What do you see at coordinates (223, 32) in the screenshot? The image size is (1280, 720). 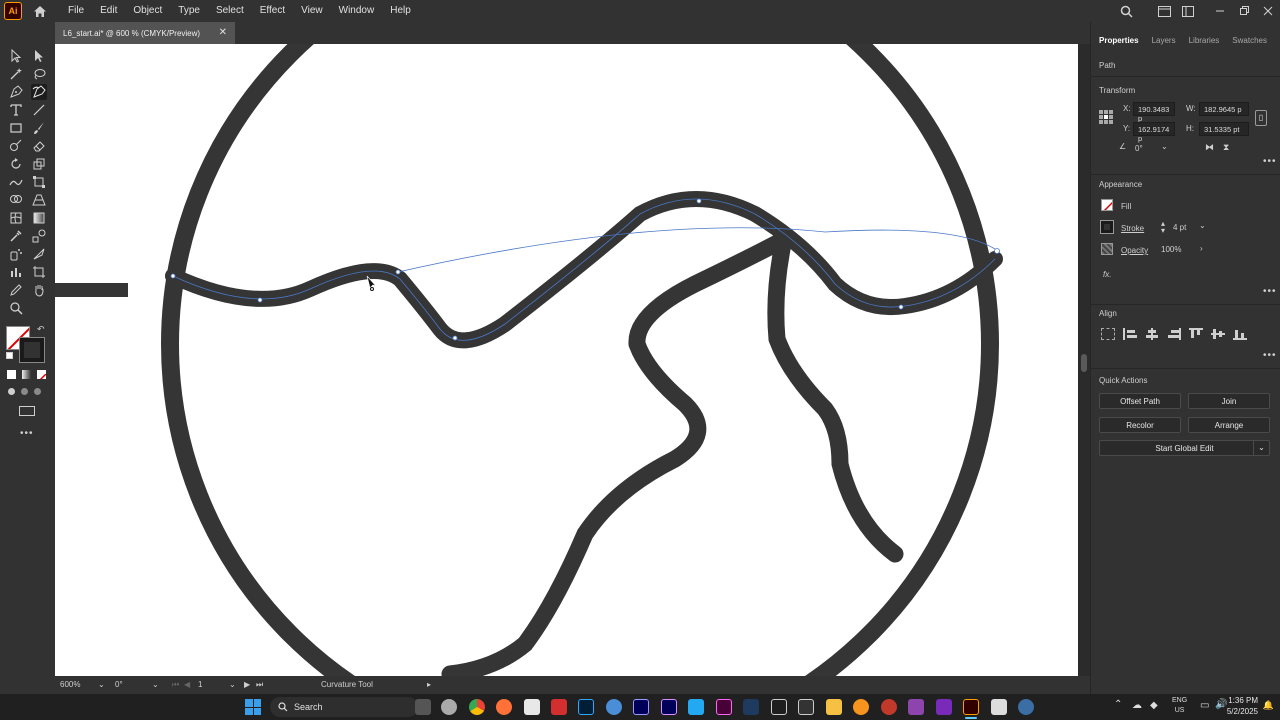 I see `close-tab-icon: ✕` at bounding box center [223, 32].